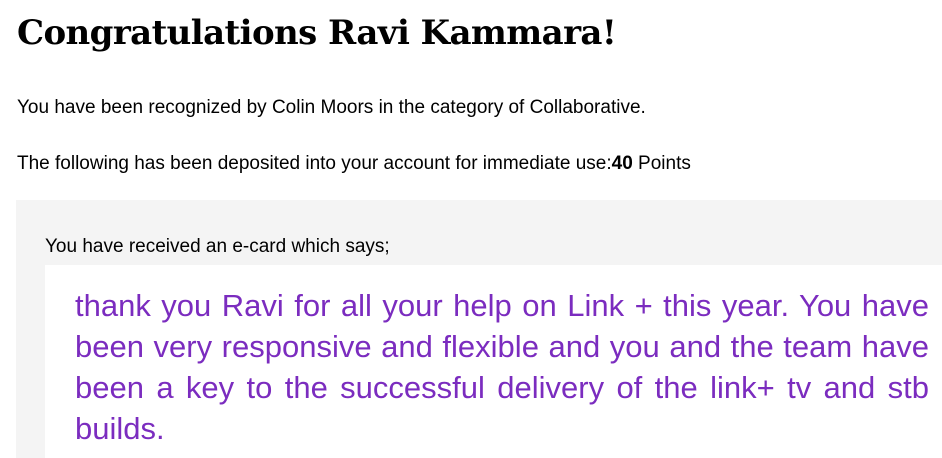 The image size is (942, 458). What do you see at coordinates (661, 163) in the screenshot?
I see `points-unit: Points` at bounding box center [661, 163].